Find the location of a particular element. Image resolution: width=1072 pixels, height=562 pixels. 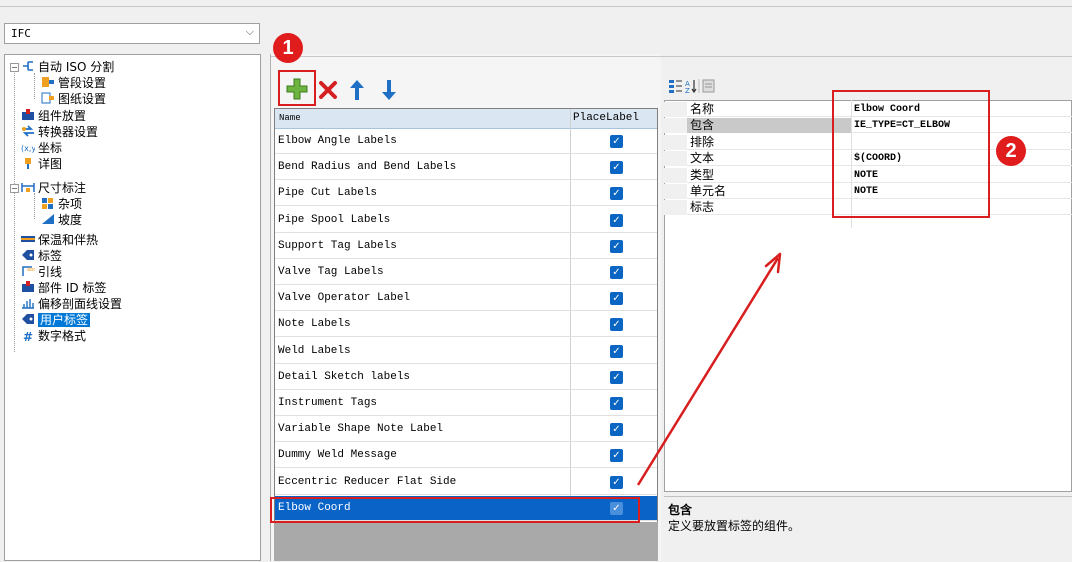

add-button is located at coordinates (297, 89).